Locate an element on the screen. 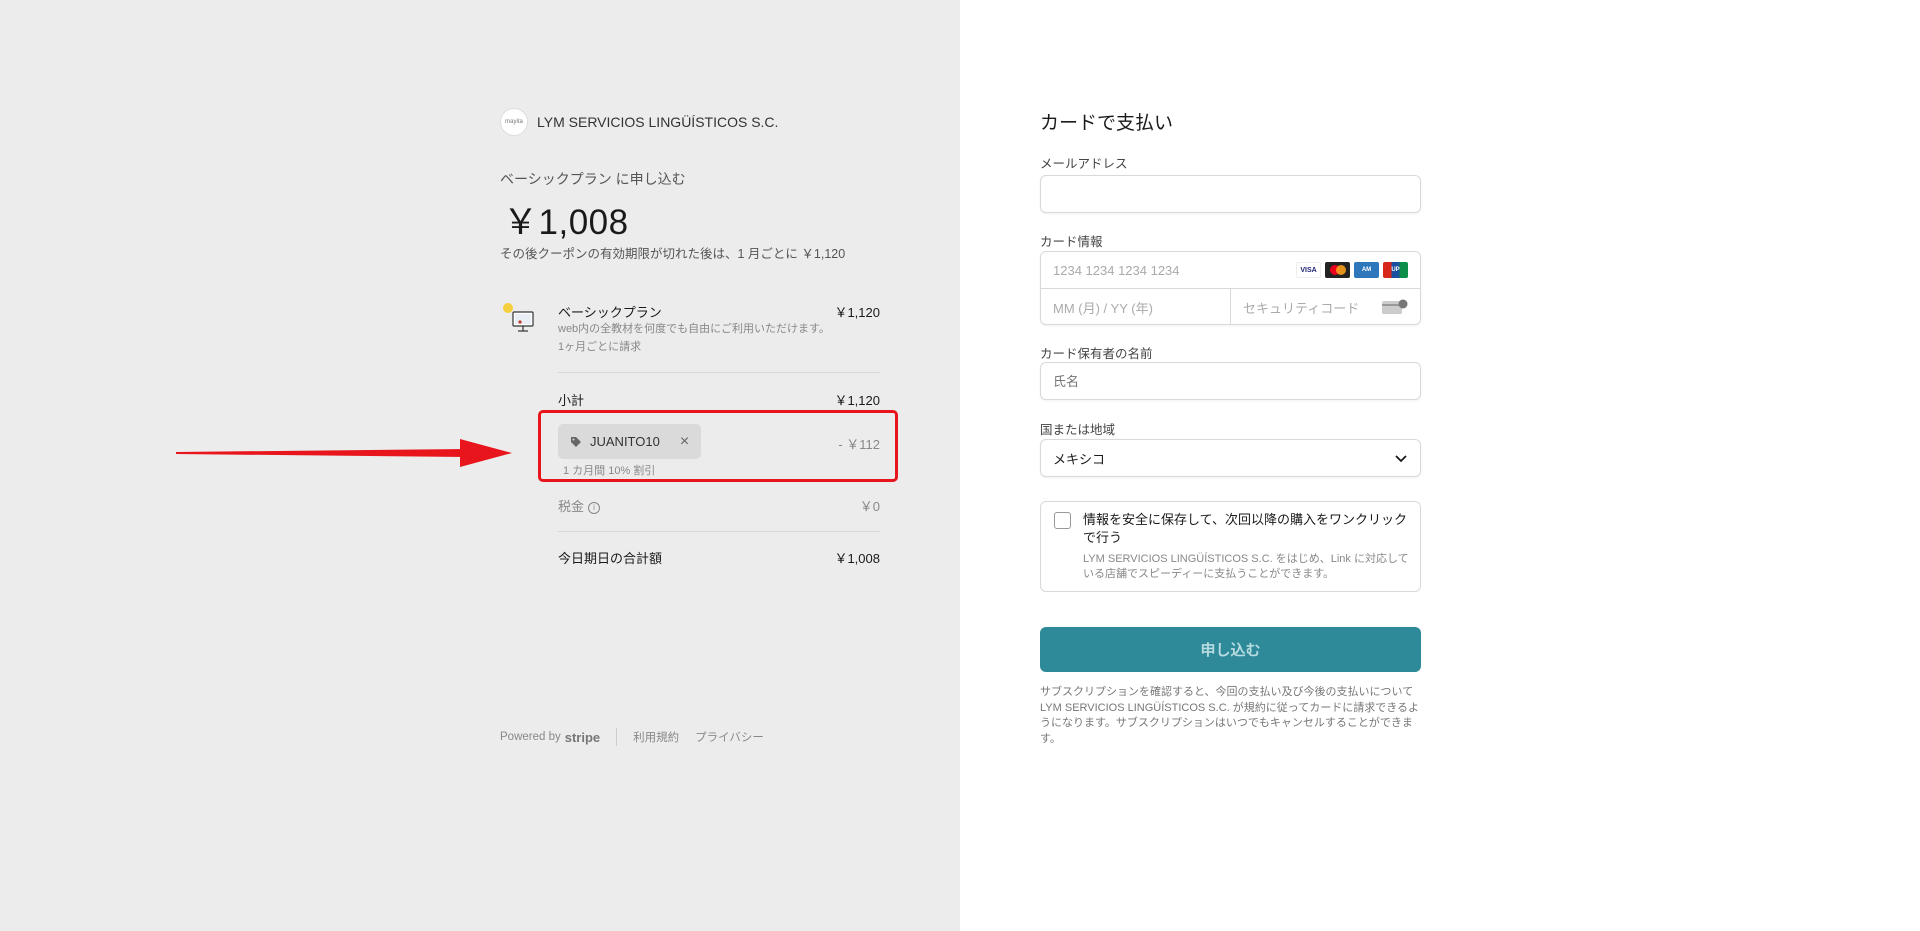  info-icon: i is located at coordinates (594, 508).